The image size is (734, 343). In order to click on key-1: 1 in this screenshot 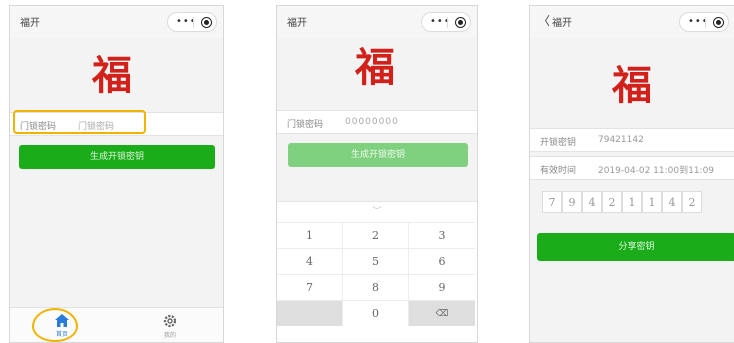, I will do `click(310, 235)`.